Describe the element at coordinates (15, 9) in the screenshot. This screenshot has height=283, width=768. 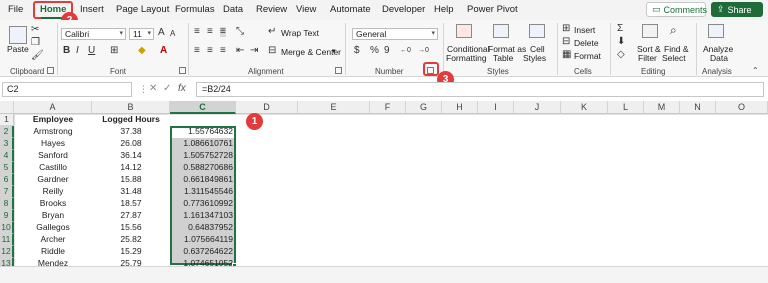
I see `tab-file: File` at that location.